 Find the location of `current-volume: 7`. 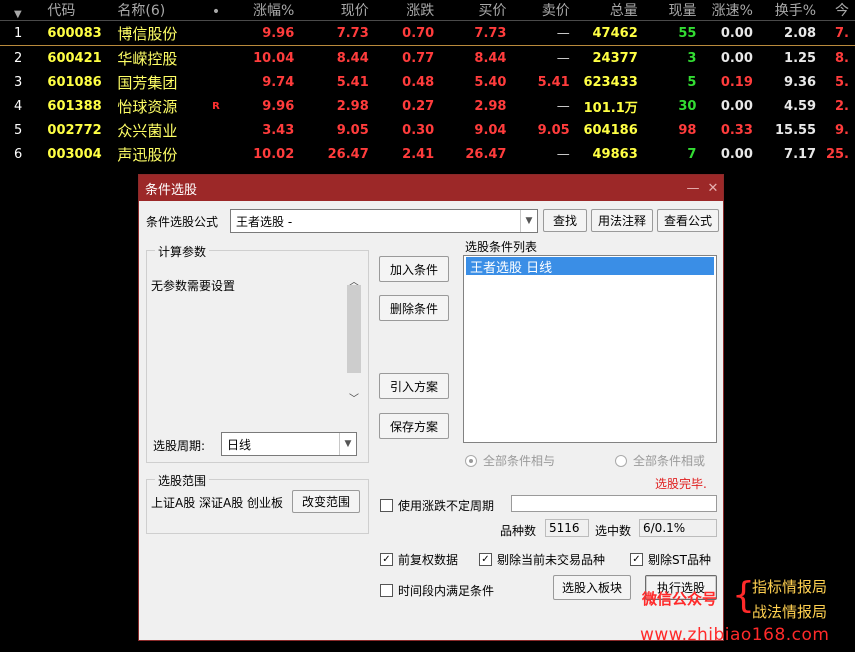

current-volume: 7 is located at coordinates (692, 154).